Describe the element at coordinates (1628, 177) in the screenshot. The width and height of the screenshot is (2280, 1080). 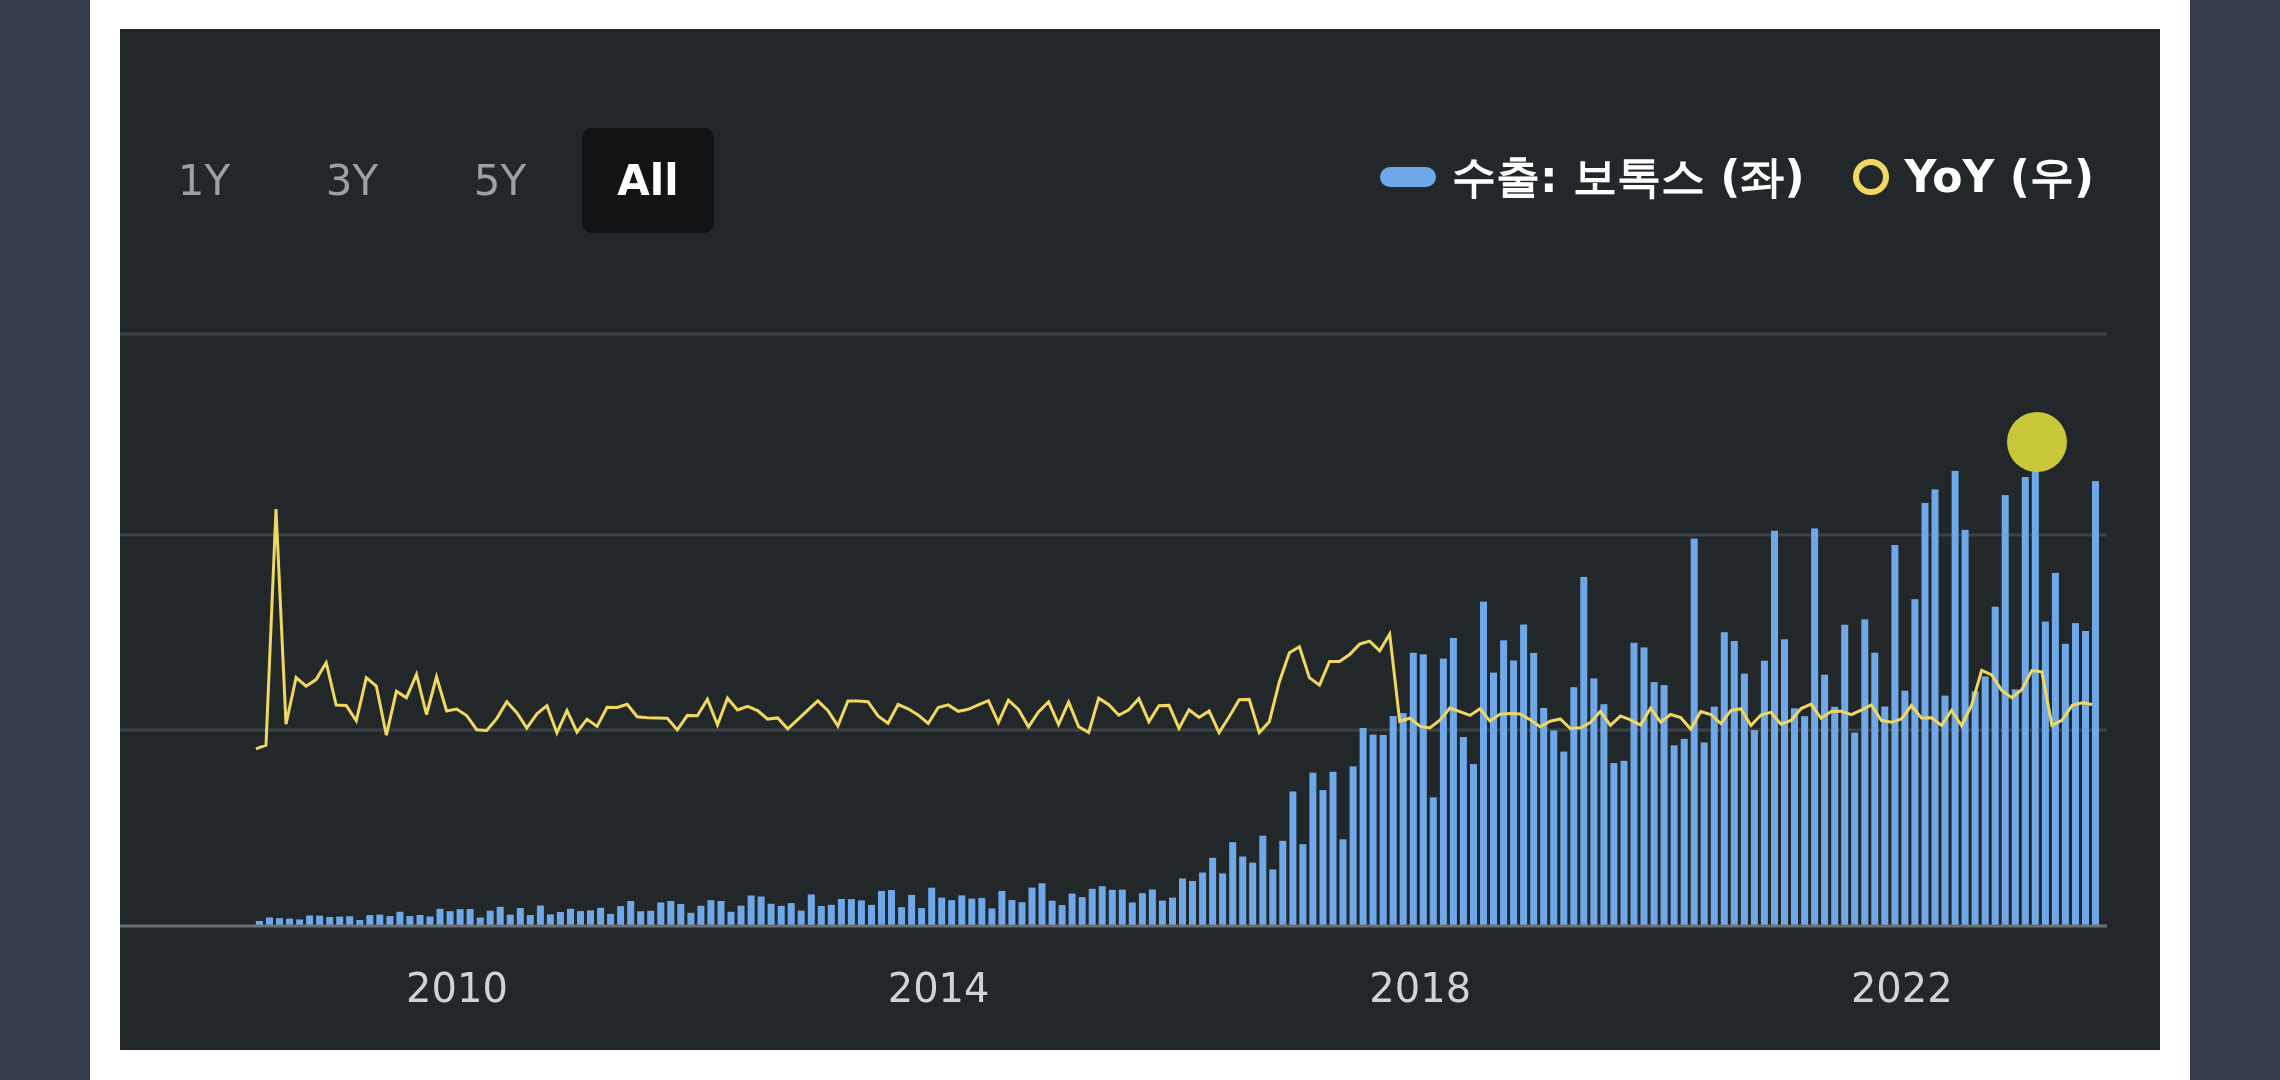
I see `legend-label: 수출: 보톡스 (좌)` at that location.